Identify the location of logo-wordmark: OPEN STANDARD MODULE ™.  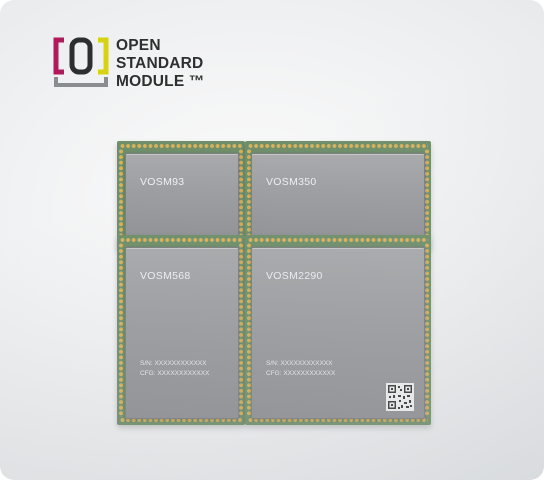
(160, 64).